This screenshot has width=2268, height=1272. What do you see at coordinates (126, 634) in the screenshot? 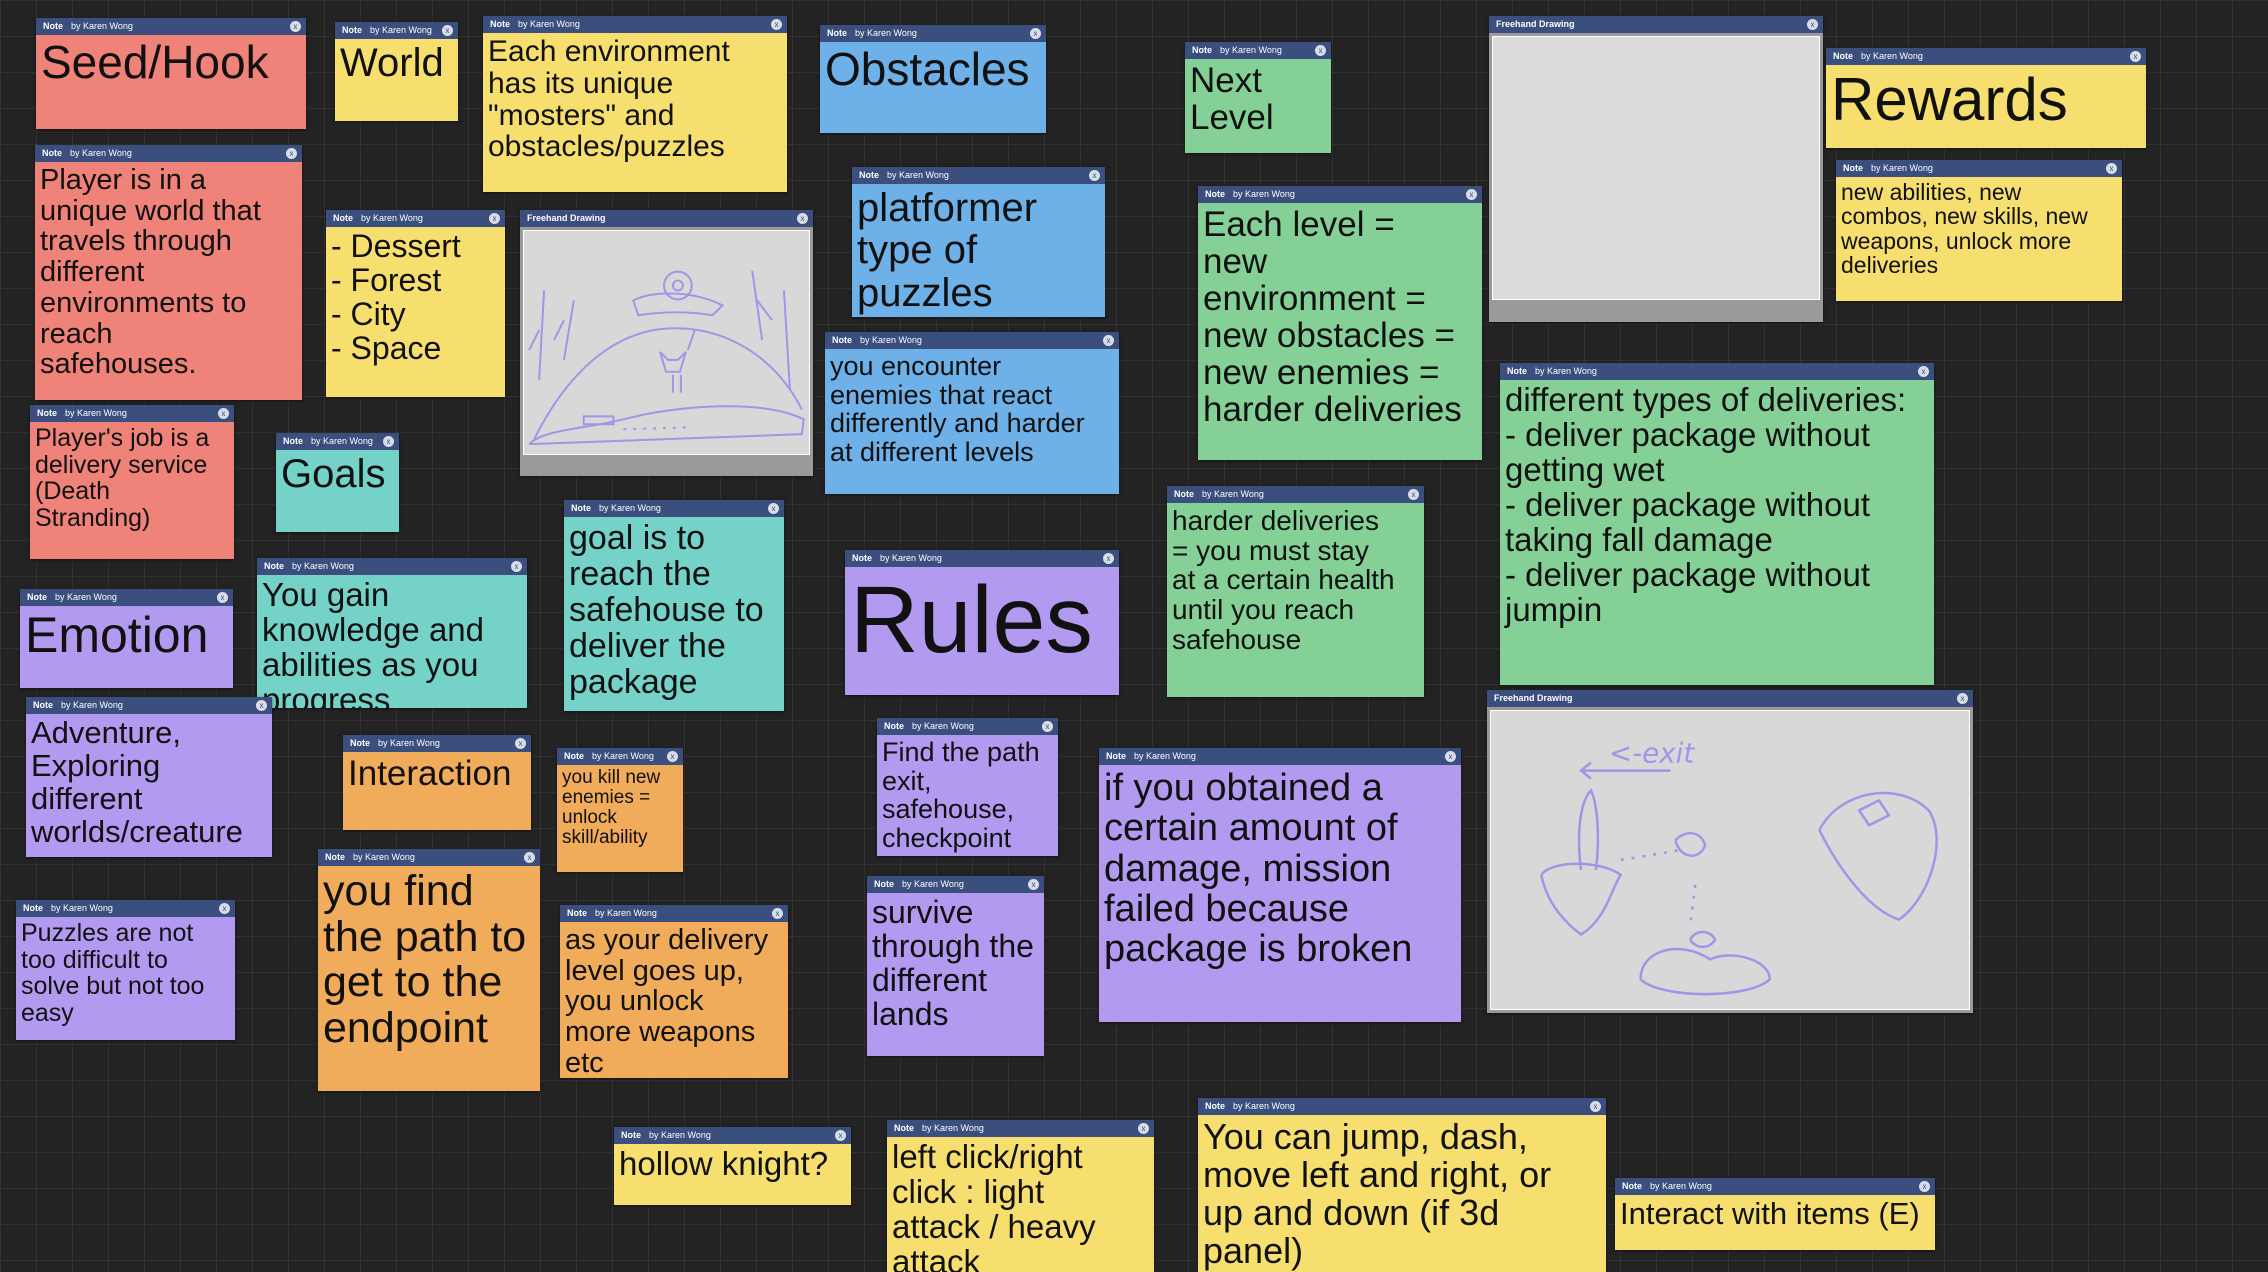
I see `note-text: Emotion` at bounding box center [126, 634].